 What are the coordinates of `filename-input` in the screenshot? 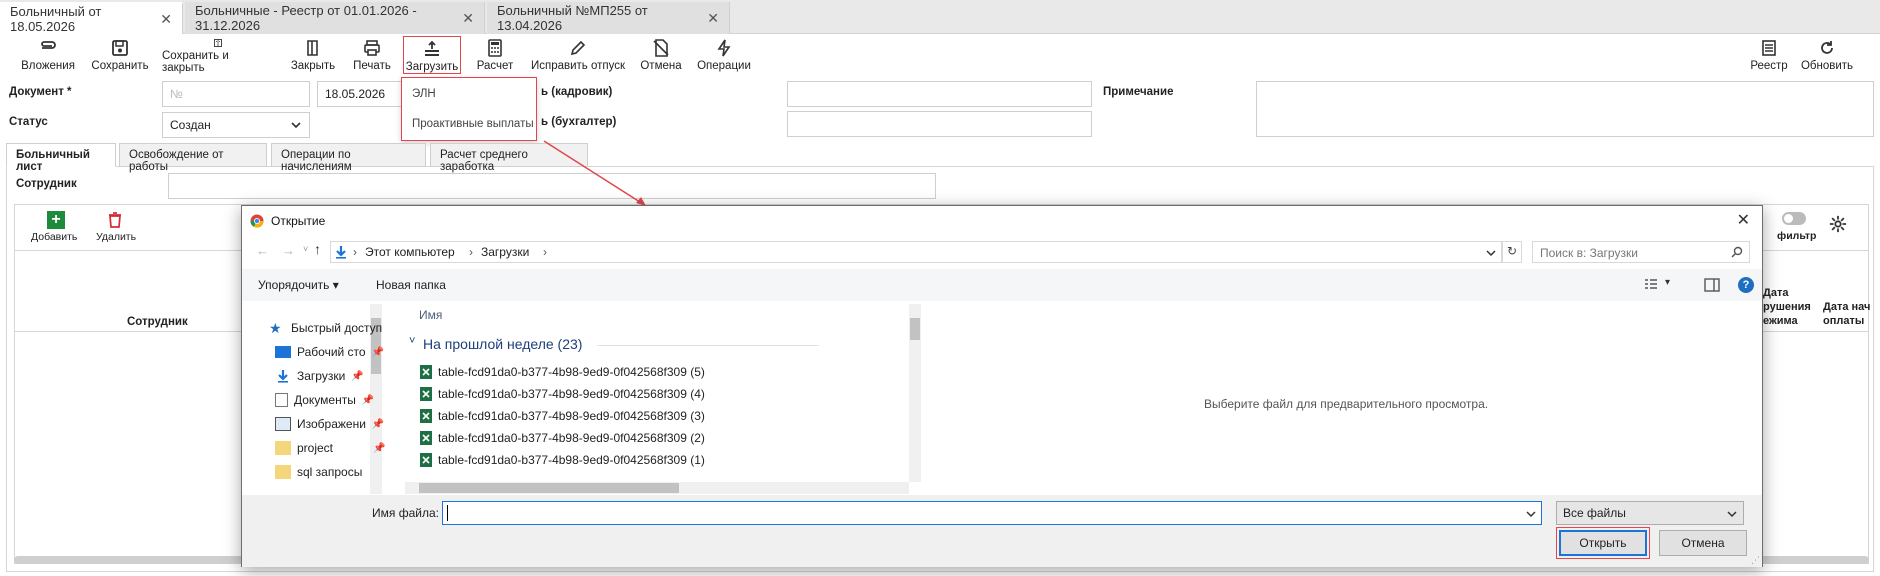 It's located at (992, 513).